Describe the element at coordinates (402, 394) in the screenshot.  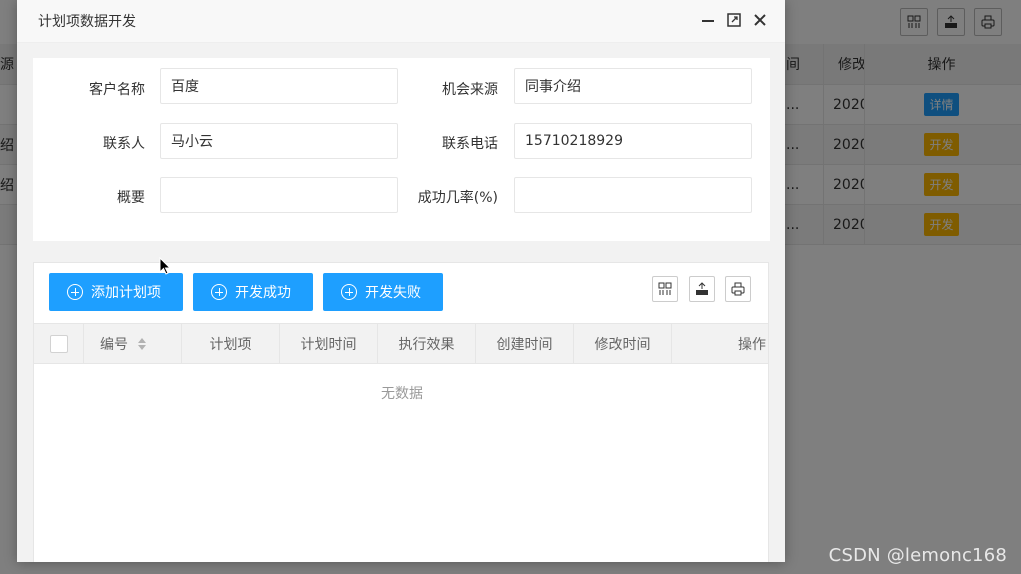
I see `empty-state: 无数据` at that location.